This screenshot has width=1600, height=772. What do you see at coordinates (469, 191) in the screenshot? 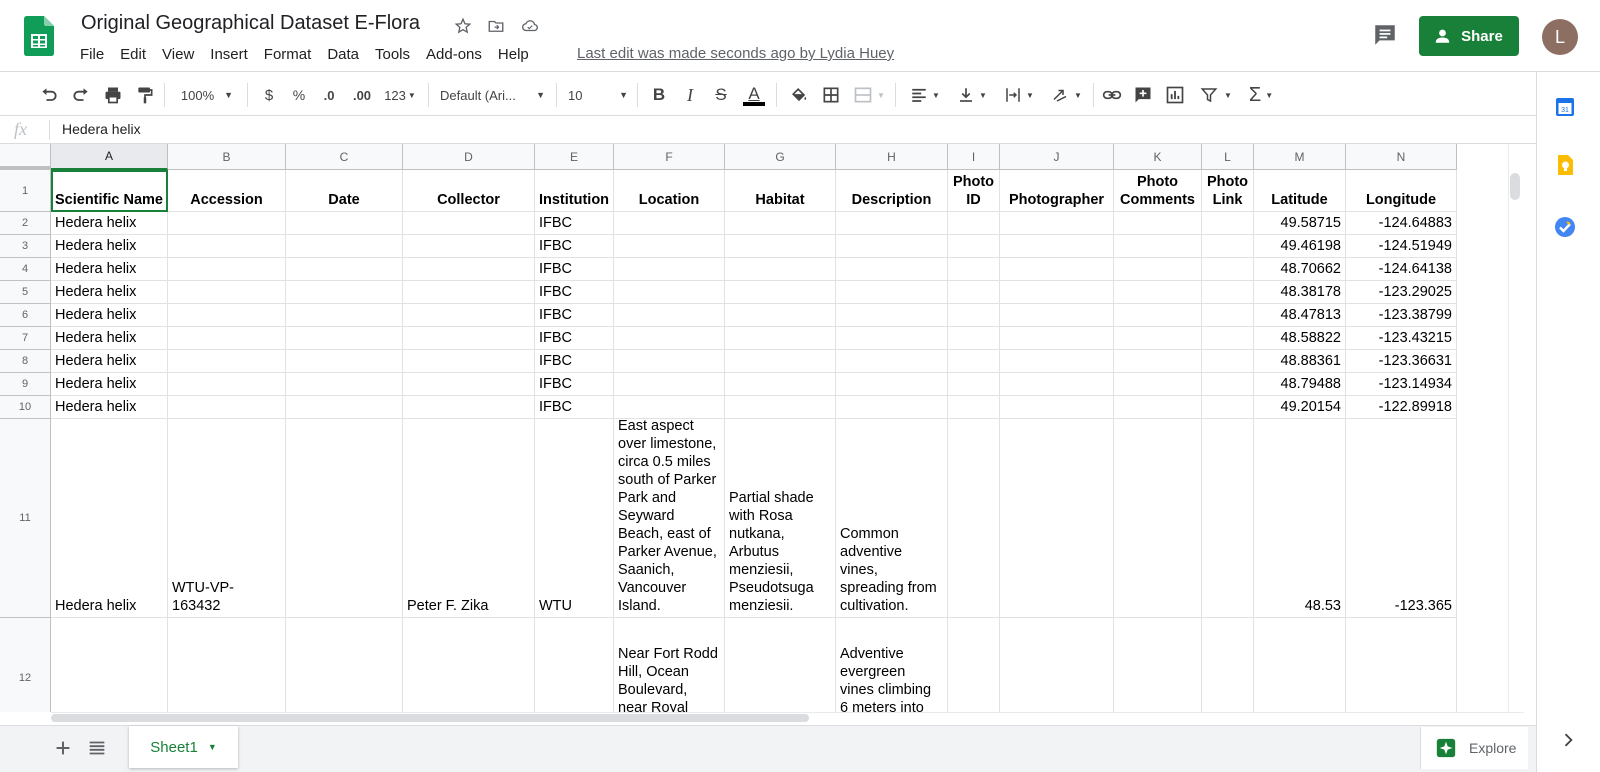
I see `header-cell: Collector` at bounding box center [469, 191].